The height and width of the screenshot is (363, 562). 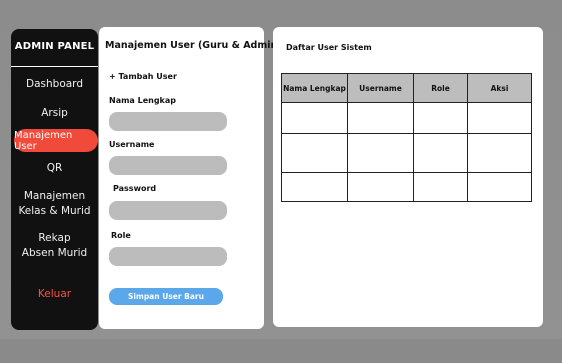 I want to click on sidebar-item-qr: QR, so click(x=54, y=168).